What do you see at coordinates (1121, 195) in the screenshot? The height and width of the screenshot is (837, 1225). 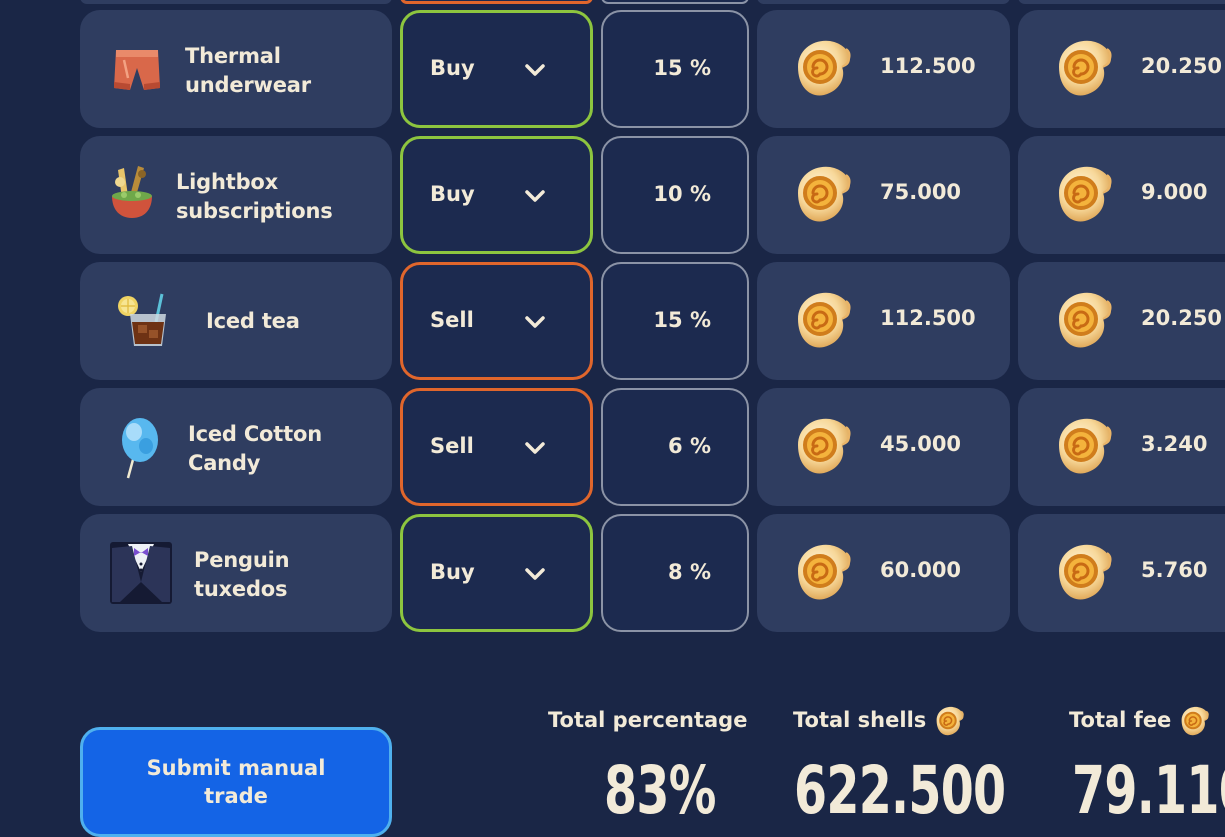 I see `fee-amount-card: 9.000` at bounding box center [1121, 195].